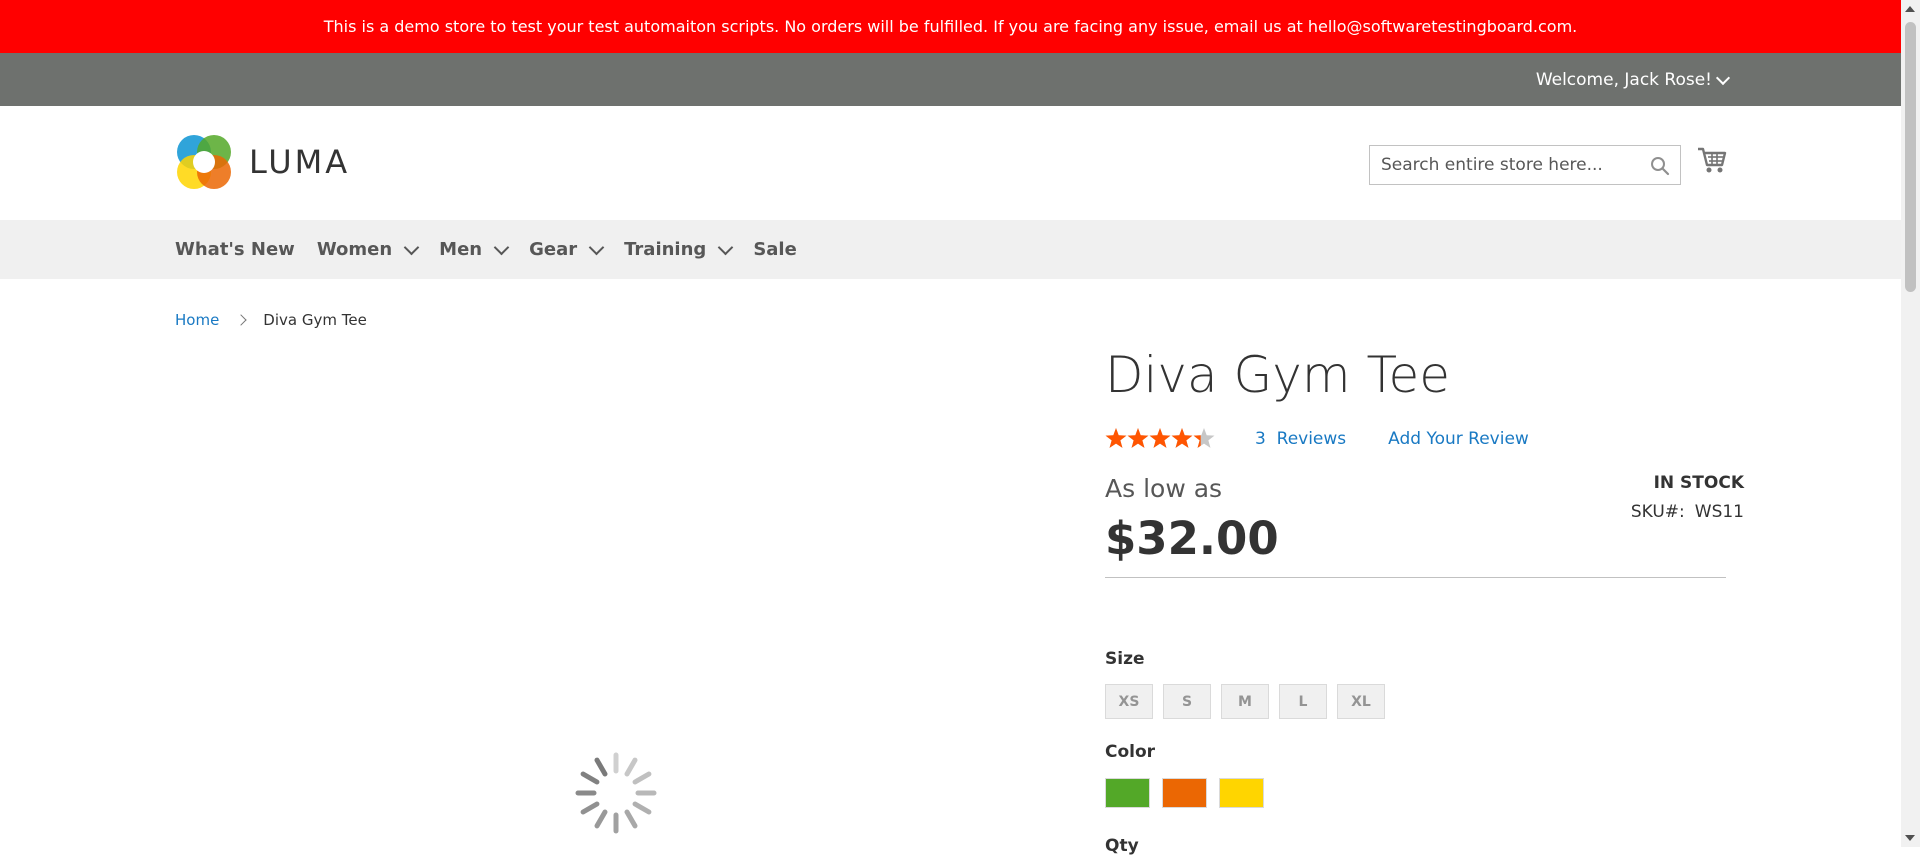  Describe the element at coordinates (1125, 659) in the screenshot. I see `size-label: Size` at that location.